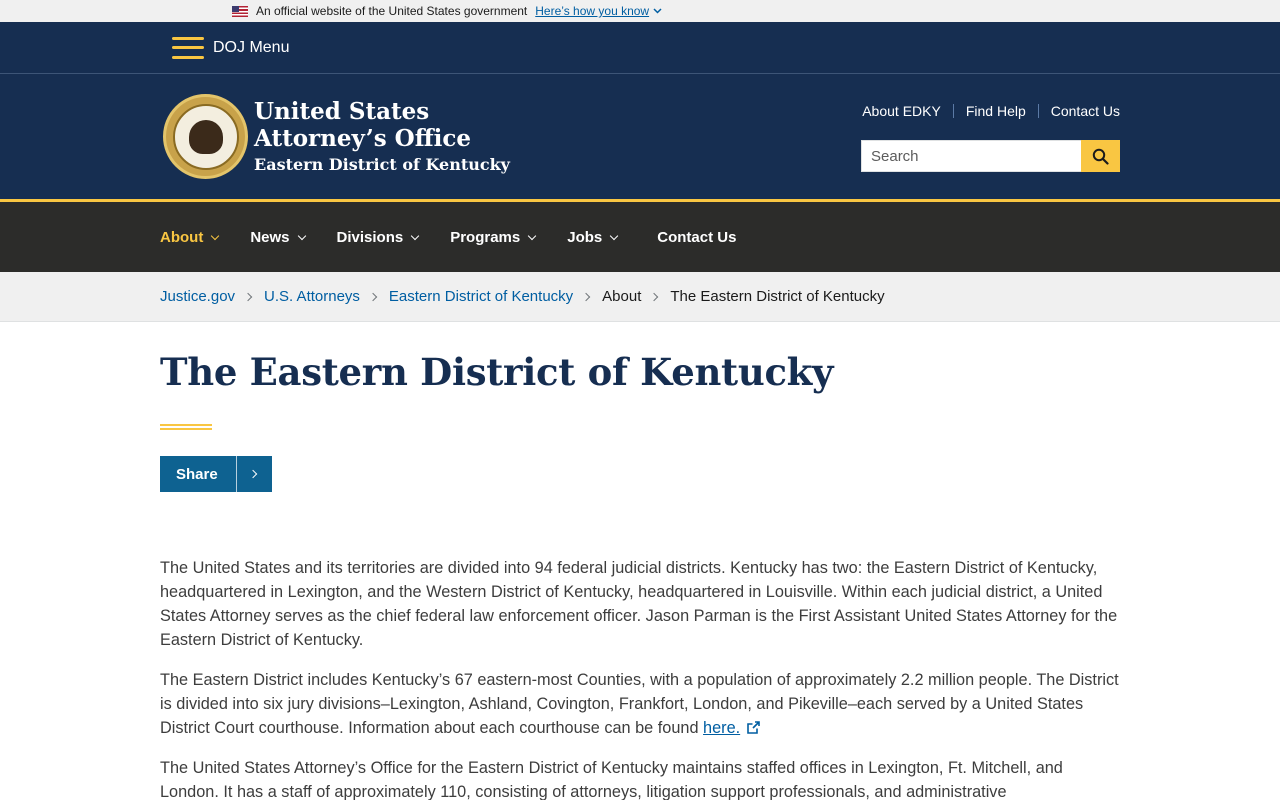  Describe the element at coordinates (312, 296) in the screenshot. I see `breadcrumb-us-attorneys: U.S. Attorneys` at that location.